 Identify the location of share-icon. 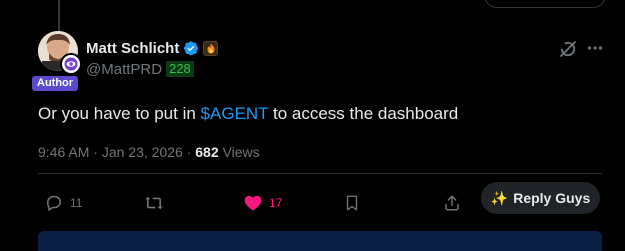
(452, 203).